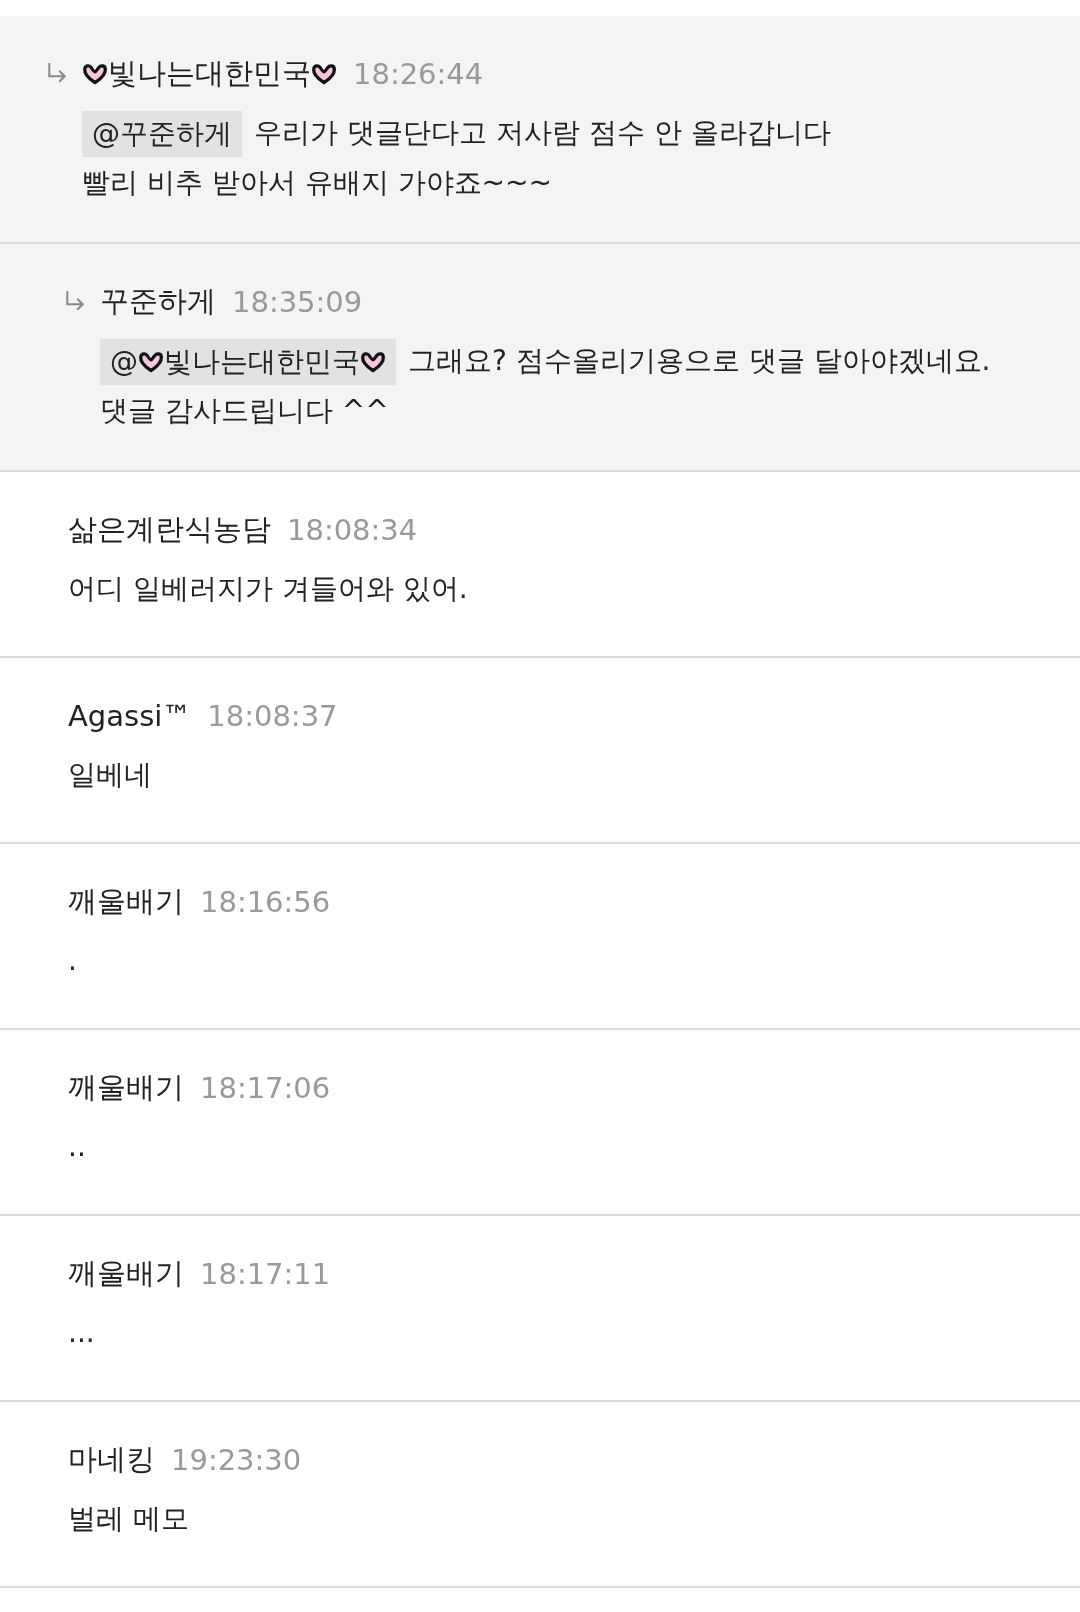  I want to click on author-name: 꾸준하게, so click(158, 301).